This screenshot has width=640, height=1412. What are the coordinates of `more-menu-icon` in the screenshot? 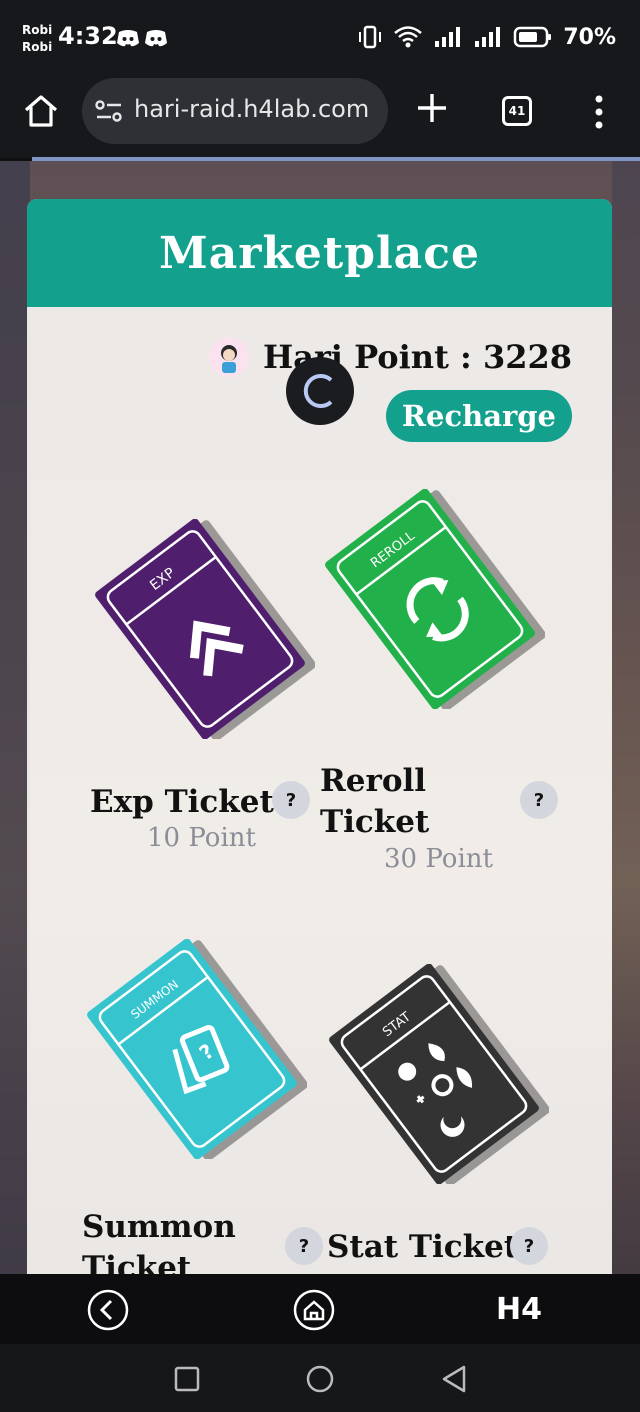 It's located at (599, 112).